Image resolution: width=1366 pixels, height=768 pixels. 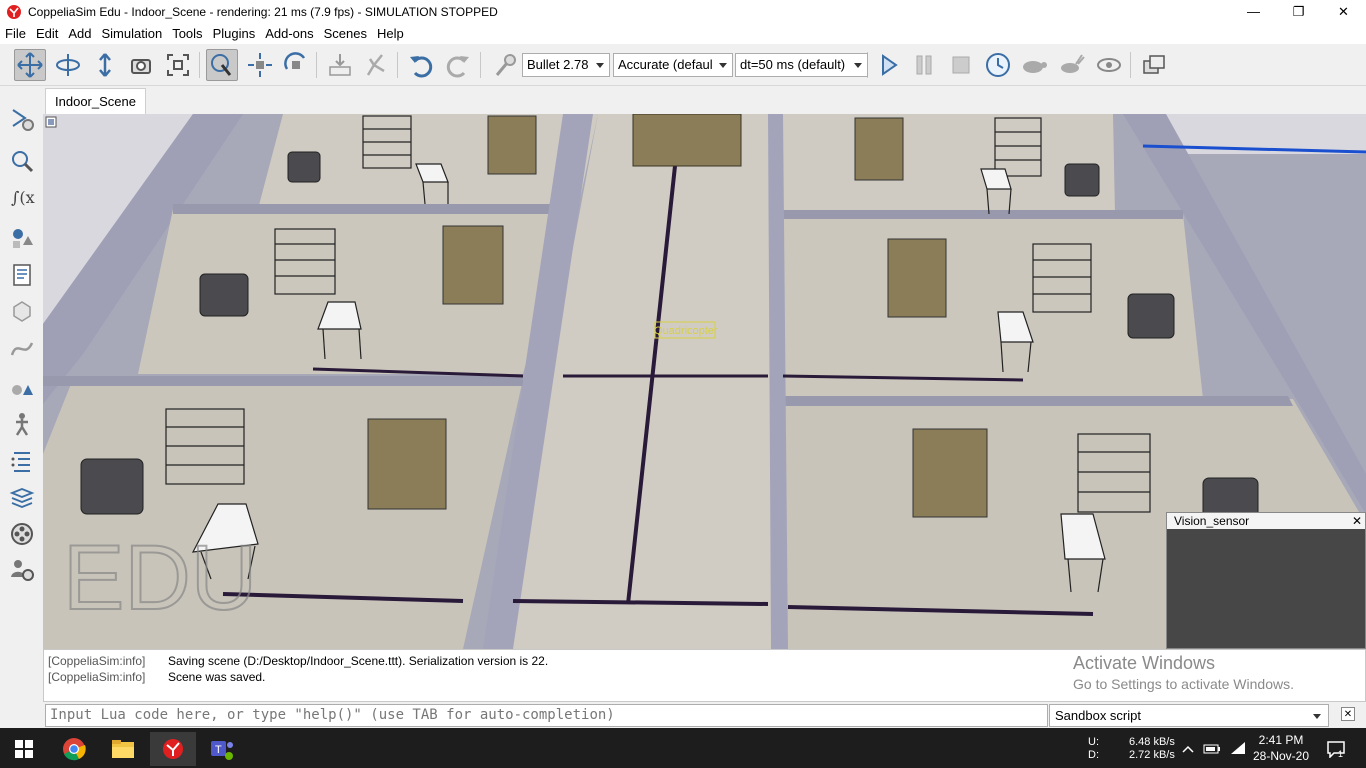 I want to click on object-shift-icon, so click(x=260, y=65).